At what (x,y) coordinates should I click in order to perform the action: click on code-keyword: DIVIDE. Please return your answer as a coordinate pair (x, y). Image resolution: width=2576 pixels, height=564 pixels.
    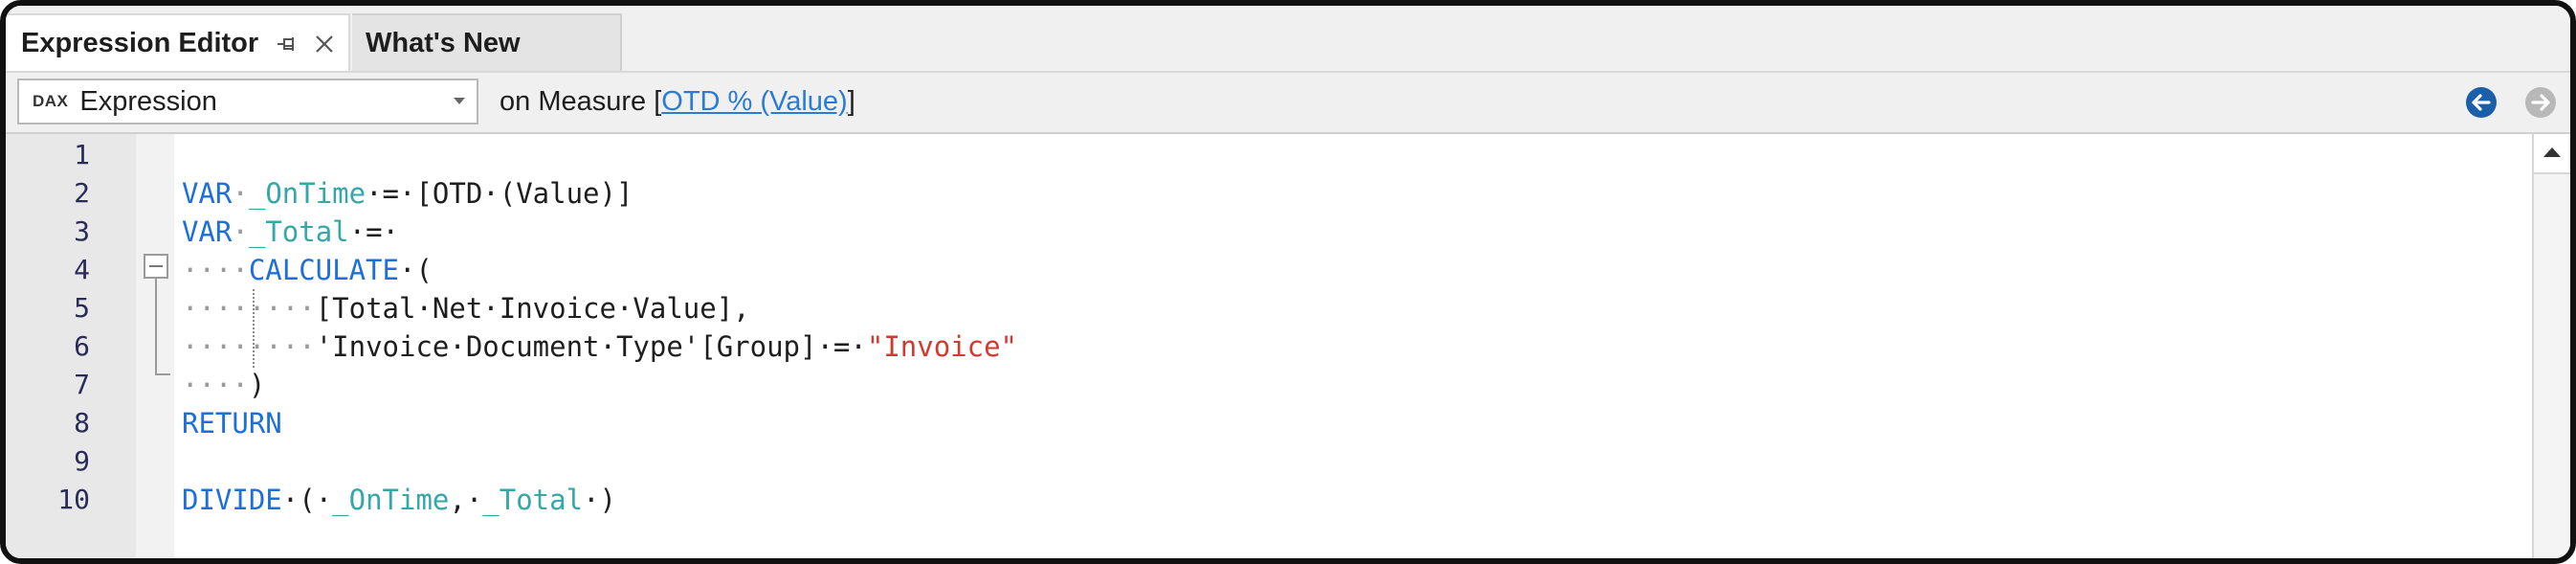
    Looking at the image, I should click on (232, 500).